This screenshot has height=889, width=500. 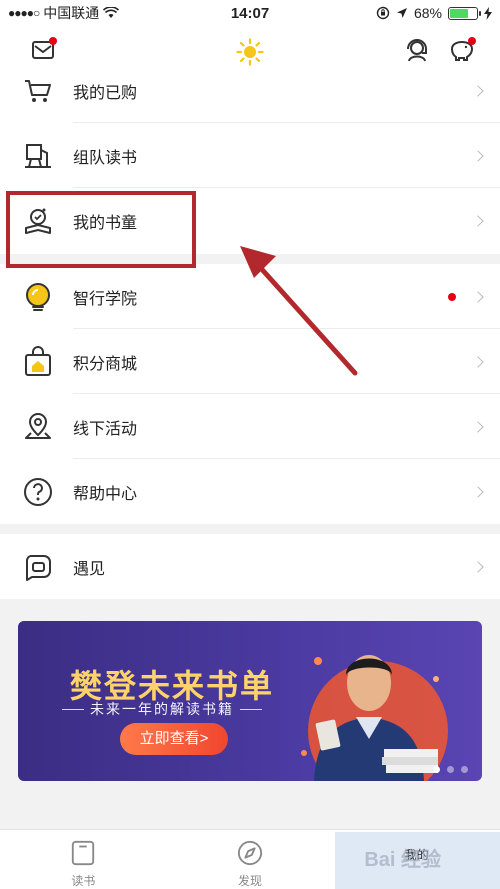 I want to click on book-stand-icon, so click(x=38, y=156).